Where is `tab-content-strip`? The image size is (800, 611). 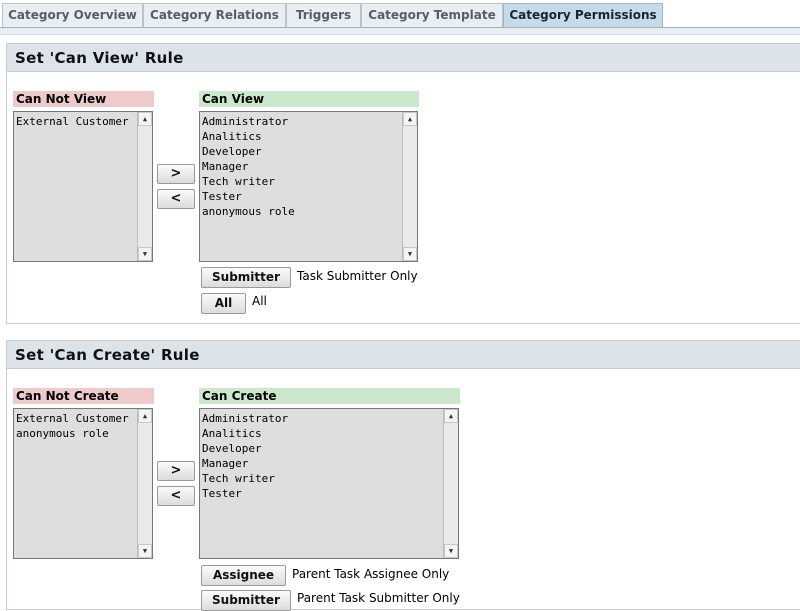
tab-content-strip is located at coordinates (400, 31).